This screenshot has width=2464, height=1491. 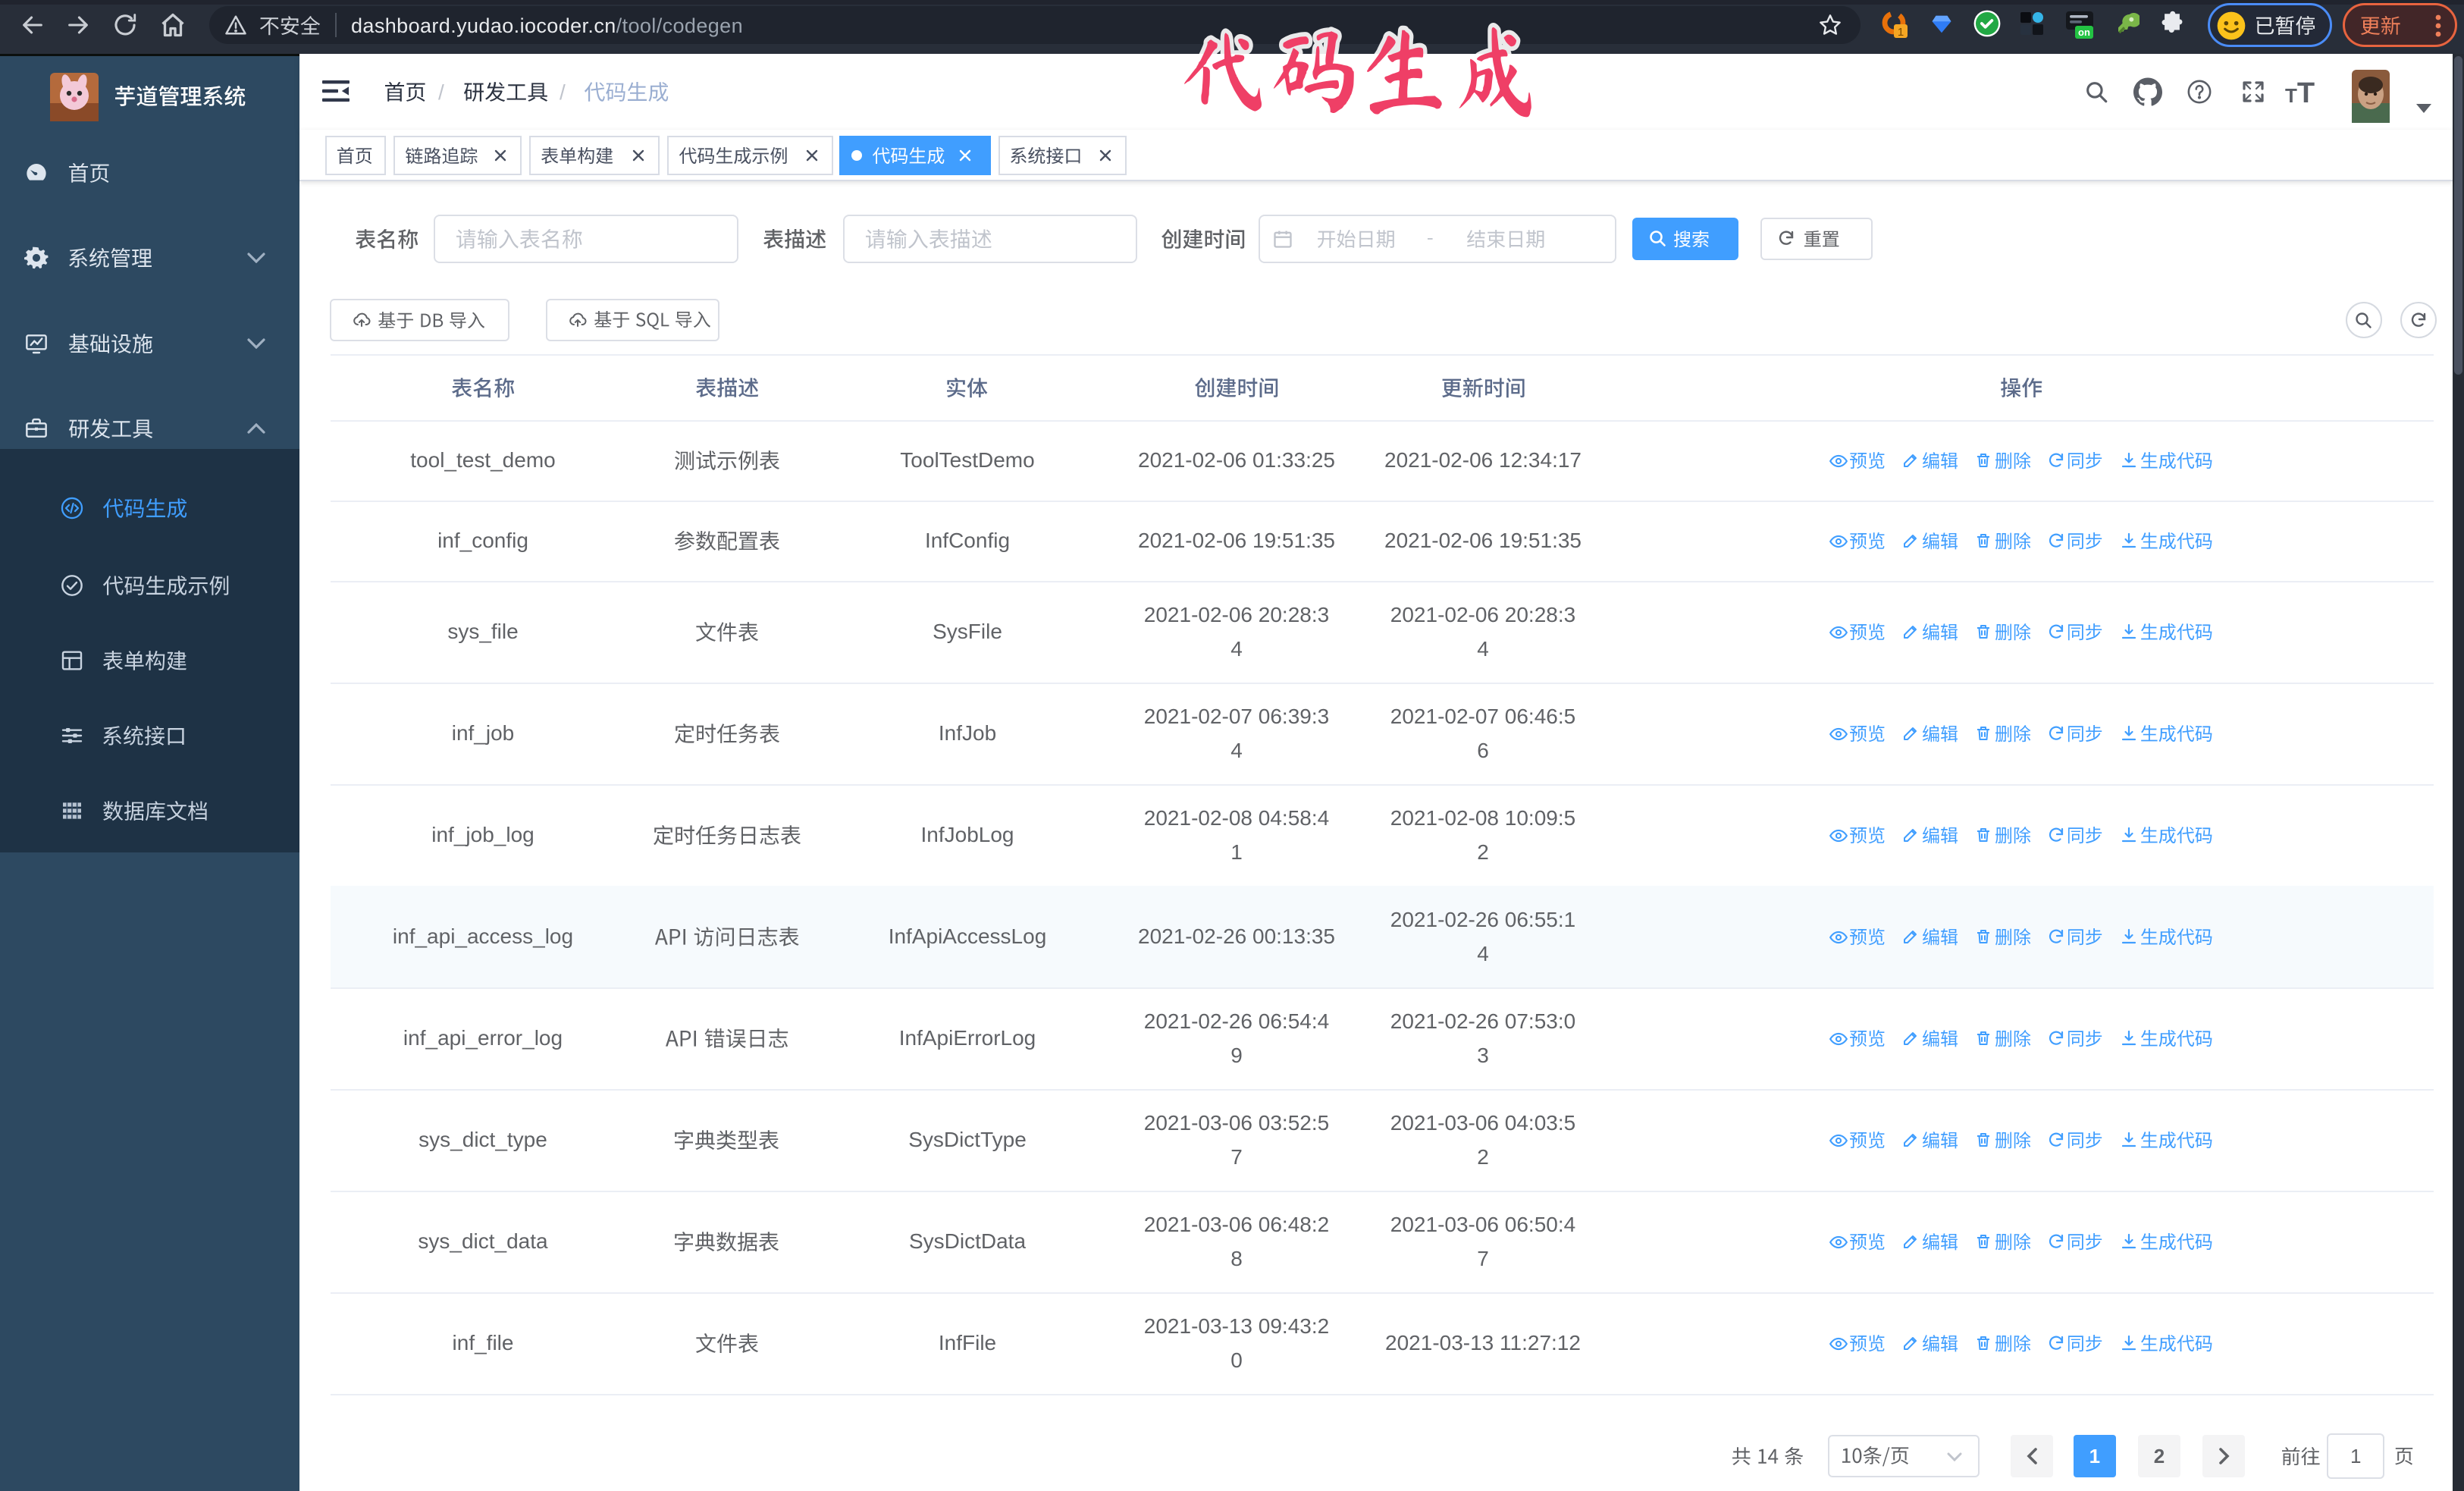 I want to click on svg-text: on, so click(x=2084, y=32).